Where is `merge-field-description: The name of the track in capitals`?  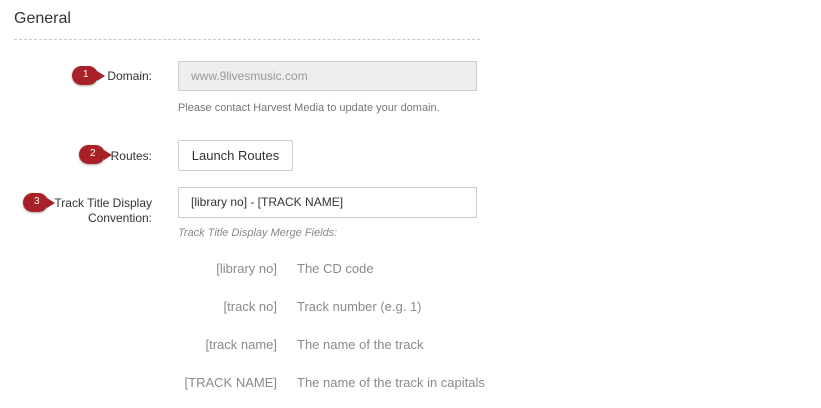 merge-field-description: The name of the track in capitals is located at coordinates (391, 382).